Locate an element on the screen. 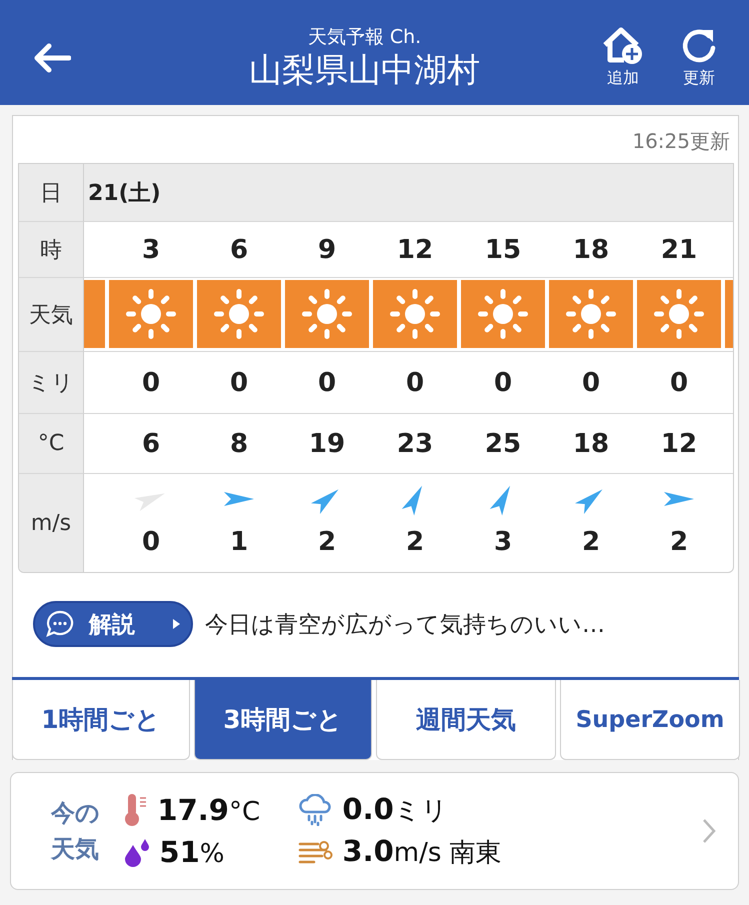 The image size is (749, 905). wind-reading: 3.0m/s 南東 is located at coordinates (422, 852).